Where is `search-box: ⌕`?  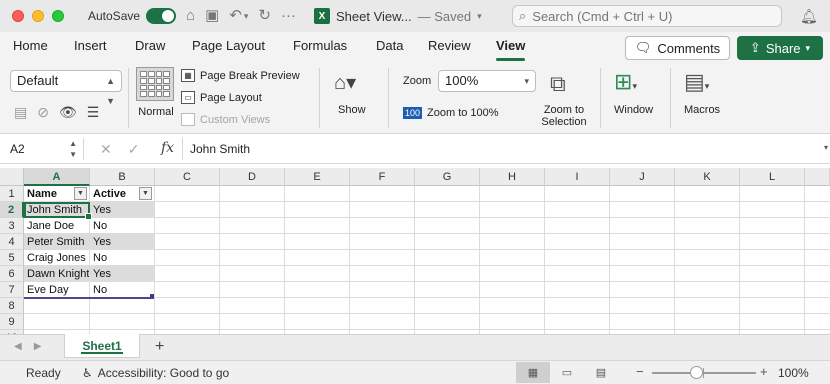 search-box: ⌕ is located at coordinates (647, 16).